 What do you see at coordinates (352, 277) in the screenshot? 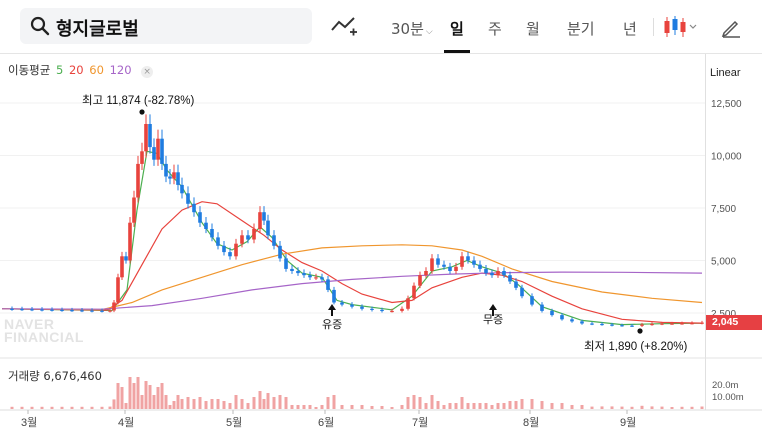
I see `ma60-line` at bounding box center [352, 277].